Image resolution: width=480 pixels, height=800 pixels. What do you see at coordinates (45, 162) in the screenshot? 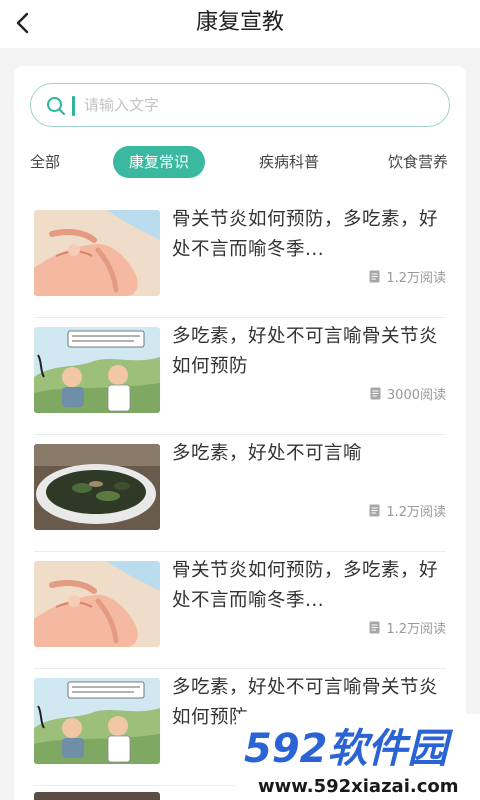
I see `tab-all: 全部` at bounding box center [45, 162].